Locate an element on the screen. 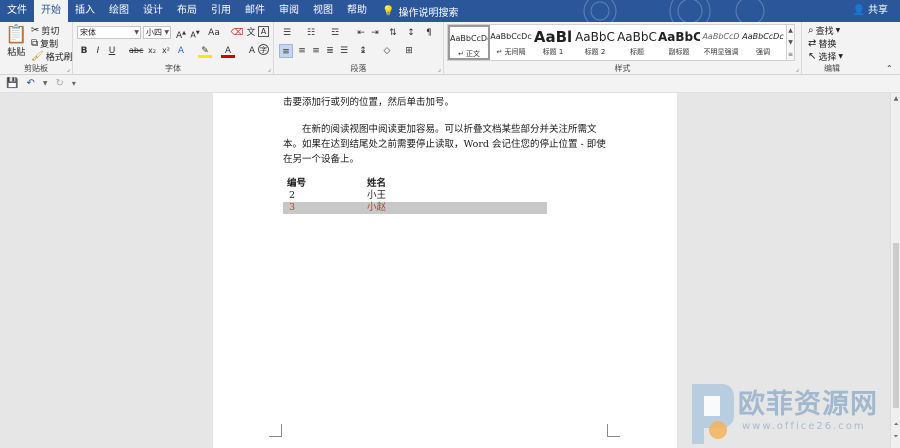  lightbulb-icon: 💡 is located at coordinates (388, 11).